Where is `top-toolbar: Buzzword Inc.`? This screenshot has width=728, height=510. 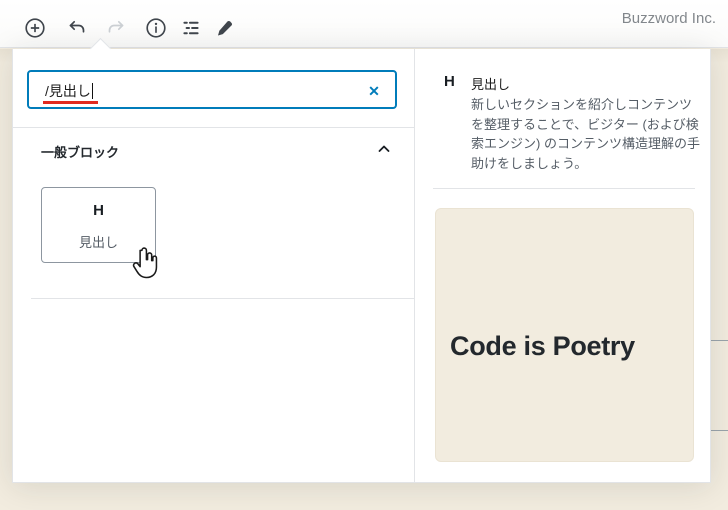 top-toolbar: Buzzword Inc. is located at coordinates (364, 24).